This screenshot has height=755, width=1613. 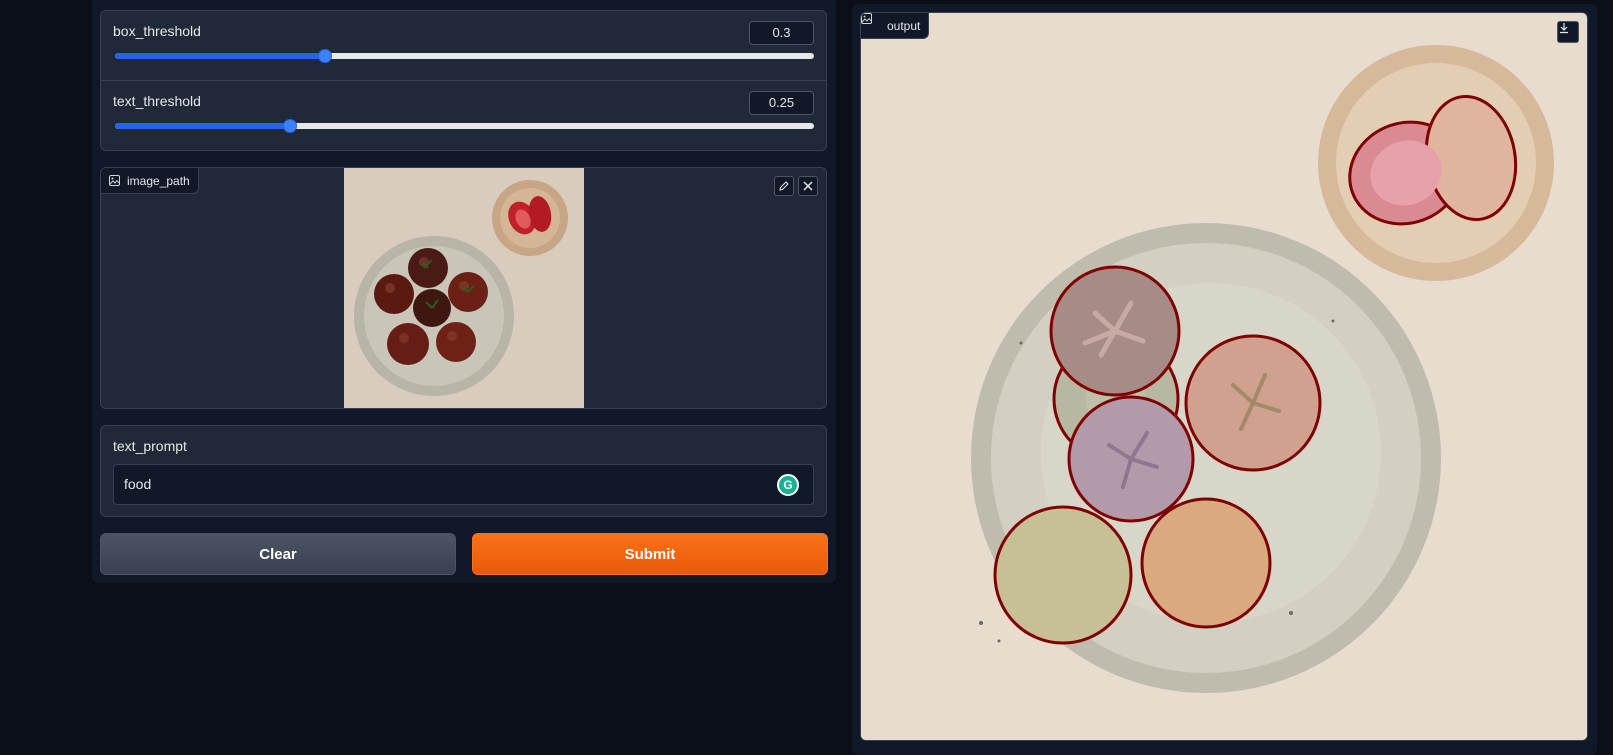 I want to click on clear-image-button, so click(x=808, y=186).